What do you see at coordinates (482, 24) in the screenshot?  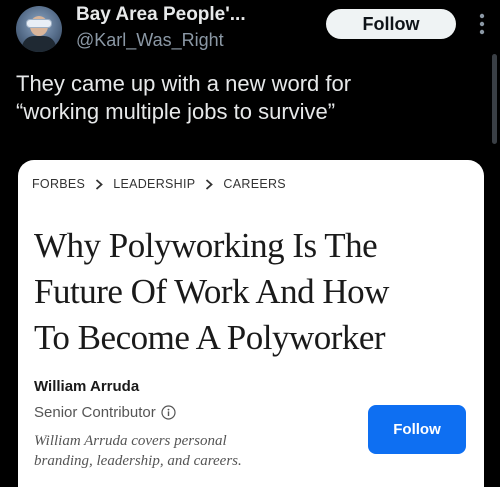 I see `more-vertical-icon` at bounding box center [482, 24].